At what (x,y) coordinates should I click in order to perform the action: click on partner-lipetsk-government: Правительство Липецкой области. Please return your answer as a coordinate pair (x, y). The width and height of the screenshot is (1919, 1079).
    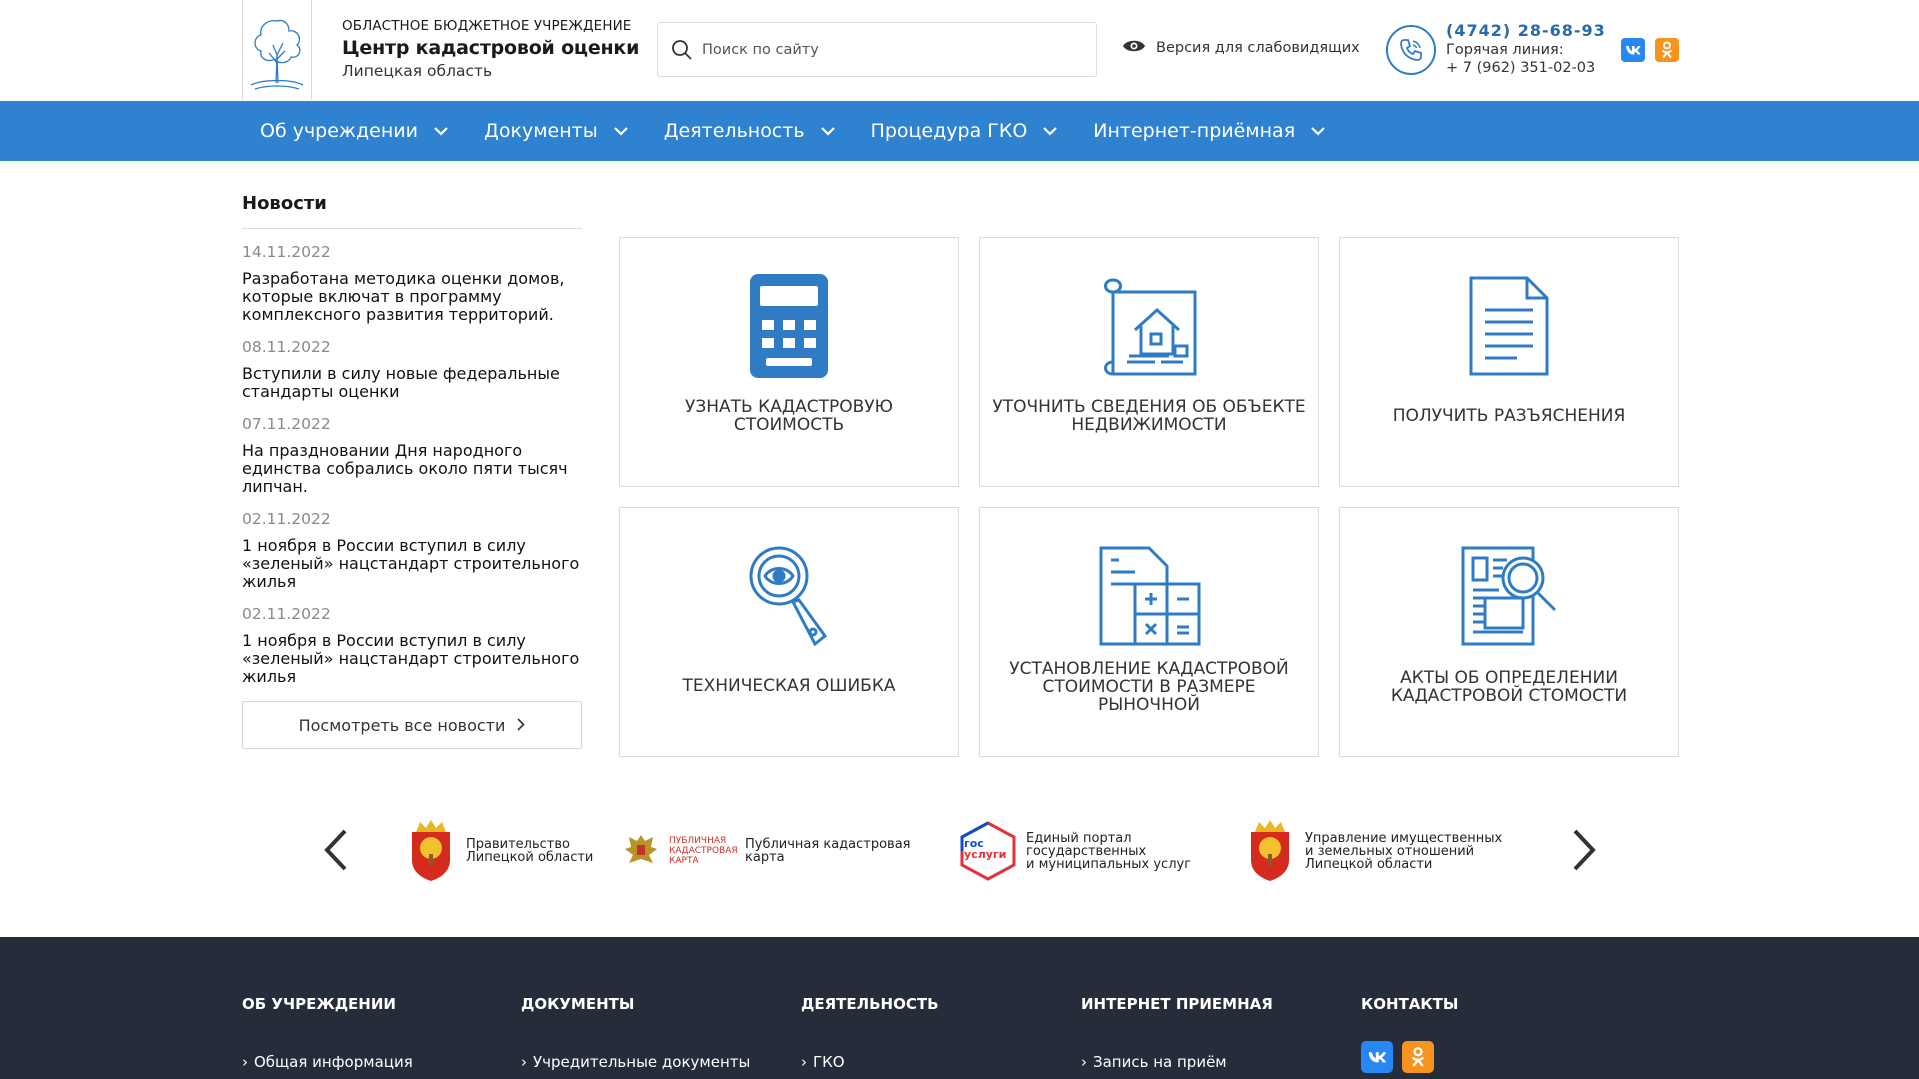
    Looking at the image, I should click on (499, 851).